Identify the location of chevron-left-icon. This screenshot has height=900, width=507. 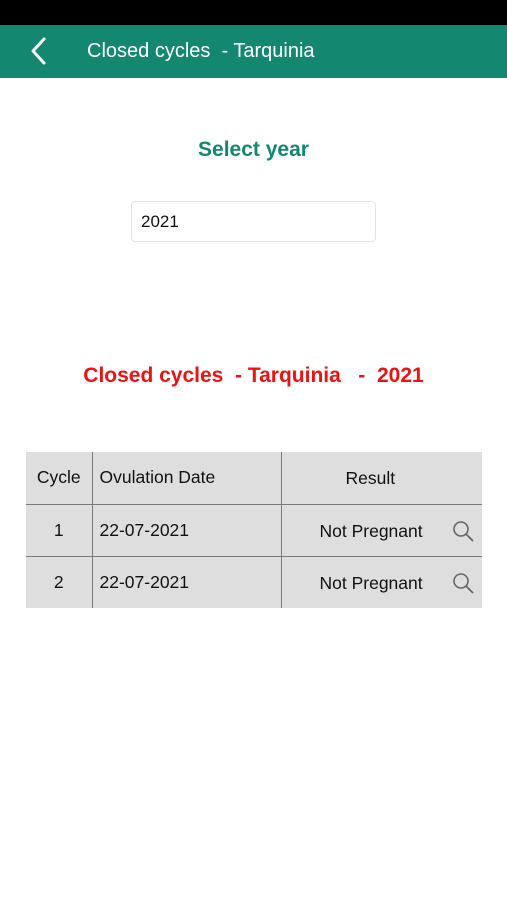
(38, 51).